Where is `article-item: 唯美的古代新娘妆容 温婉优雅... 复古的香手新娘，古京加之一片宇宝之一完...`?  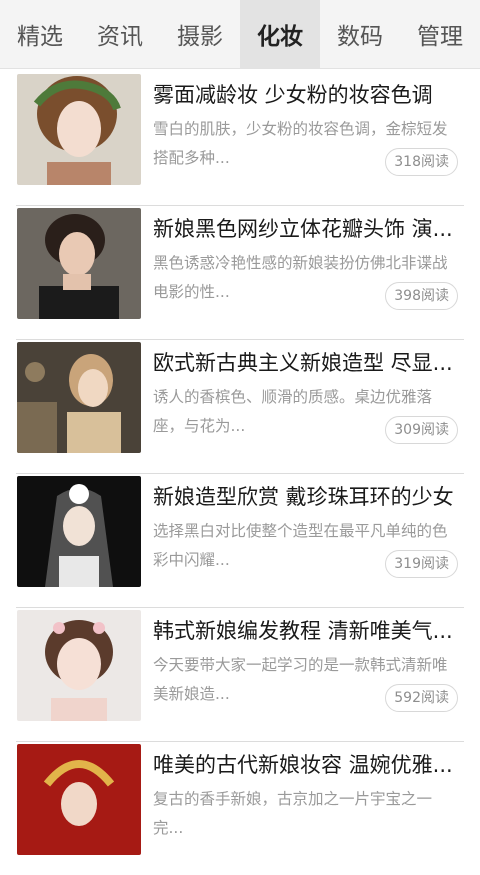
article-item: 唯美的古代新娘妆容 温婉优雅... 复古的香手新娘，古京加之一片宇宝之一完... is located at coordinates (240, 808).